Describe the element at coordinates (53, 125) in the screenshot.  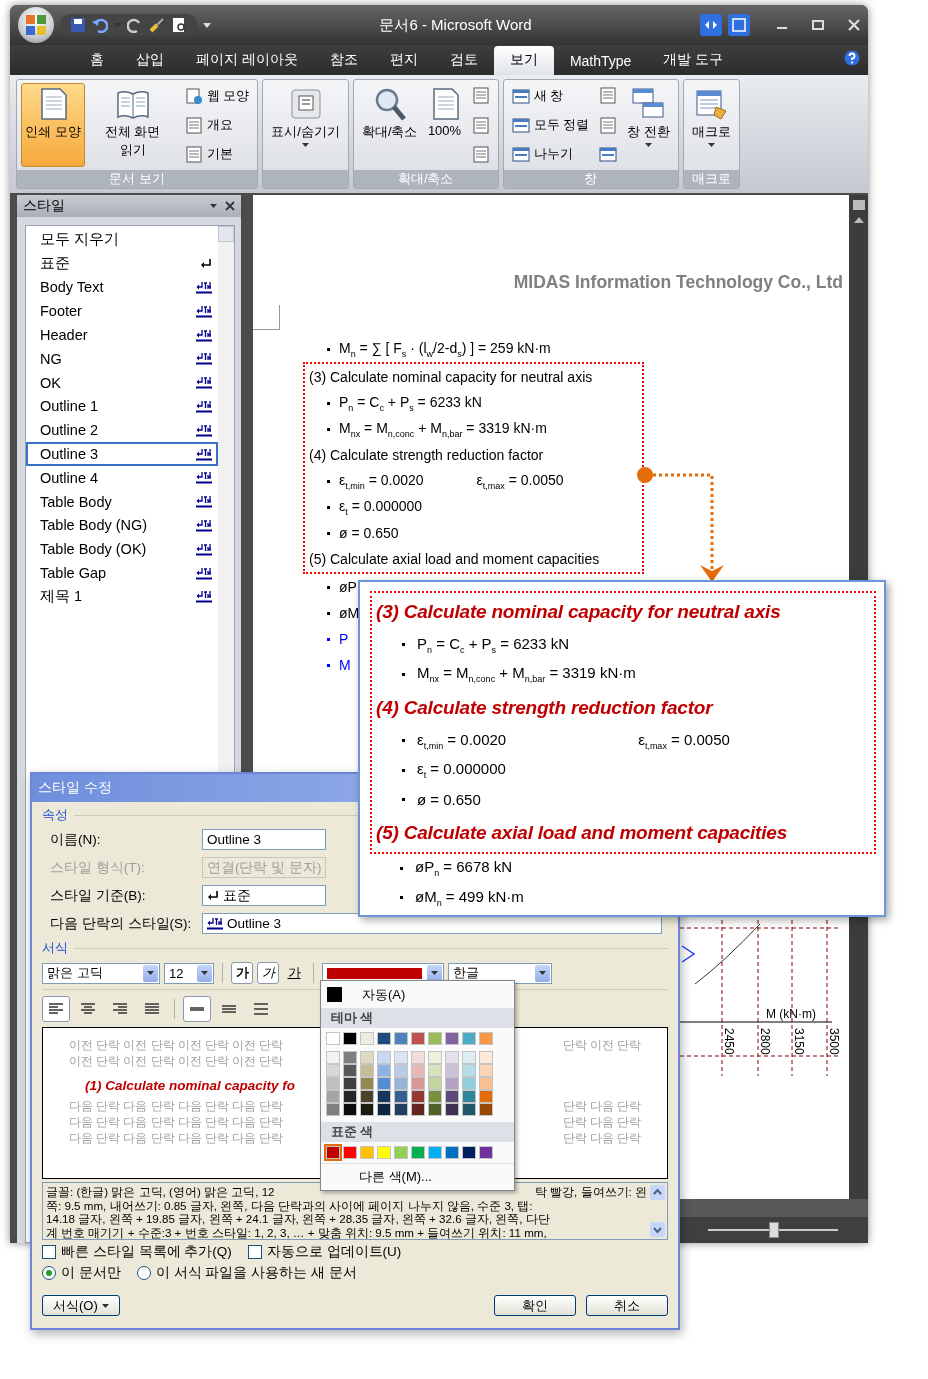
I see `ribbon-button: 인쇄 모양` at that location.